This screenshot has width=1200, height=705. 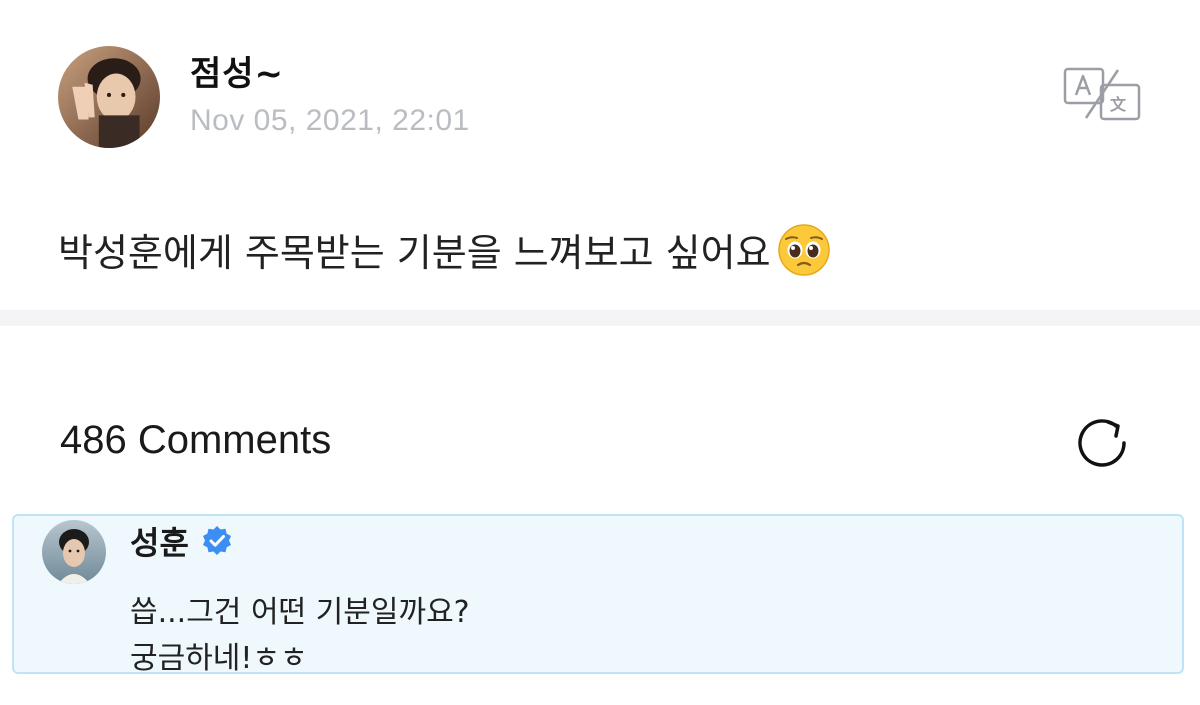 I want to click on comment-text: 씁...그건 어떤 기분일까요? 궁금하네!ㅎㅎ, so click(x=300, y=636).